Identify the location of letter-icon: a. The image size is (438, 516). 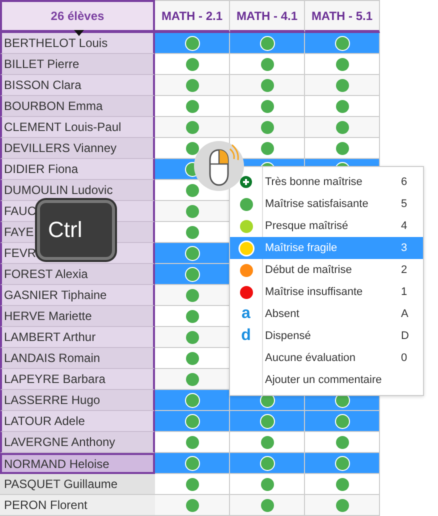
(246, 314).